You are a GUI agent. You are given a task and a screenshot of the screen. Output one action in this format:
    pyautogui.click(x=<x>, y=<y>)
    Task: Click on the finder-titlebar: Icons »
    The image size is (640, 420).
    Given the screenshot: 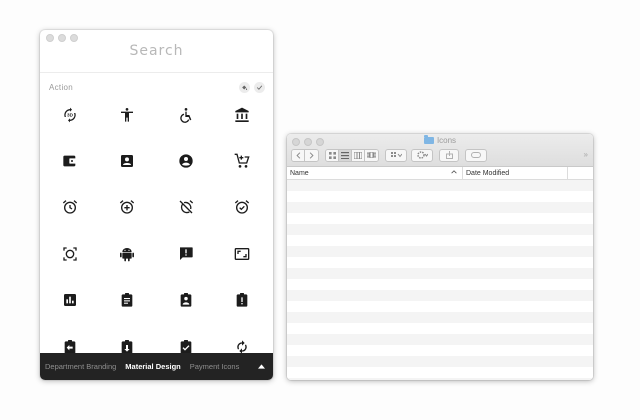 What is the action you would take?
    pyautogui.click(x=440, y=150)
    